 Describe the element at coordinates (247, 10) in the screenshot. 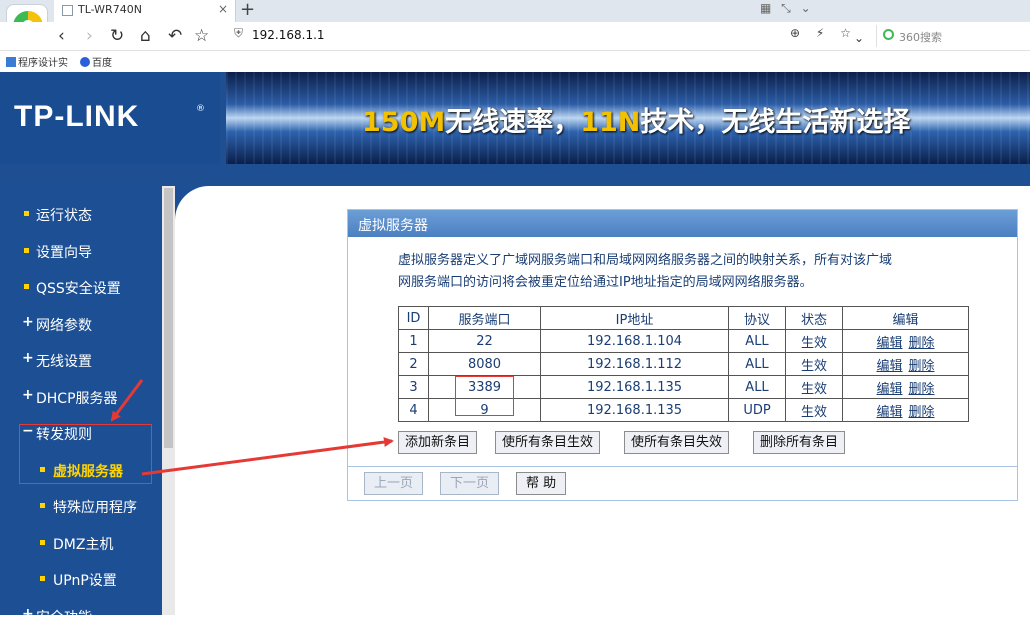

I see `new-tab-button: +` at that location.